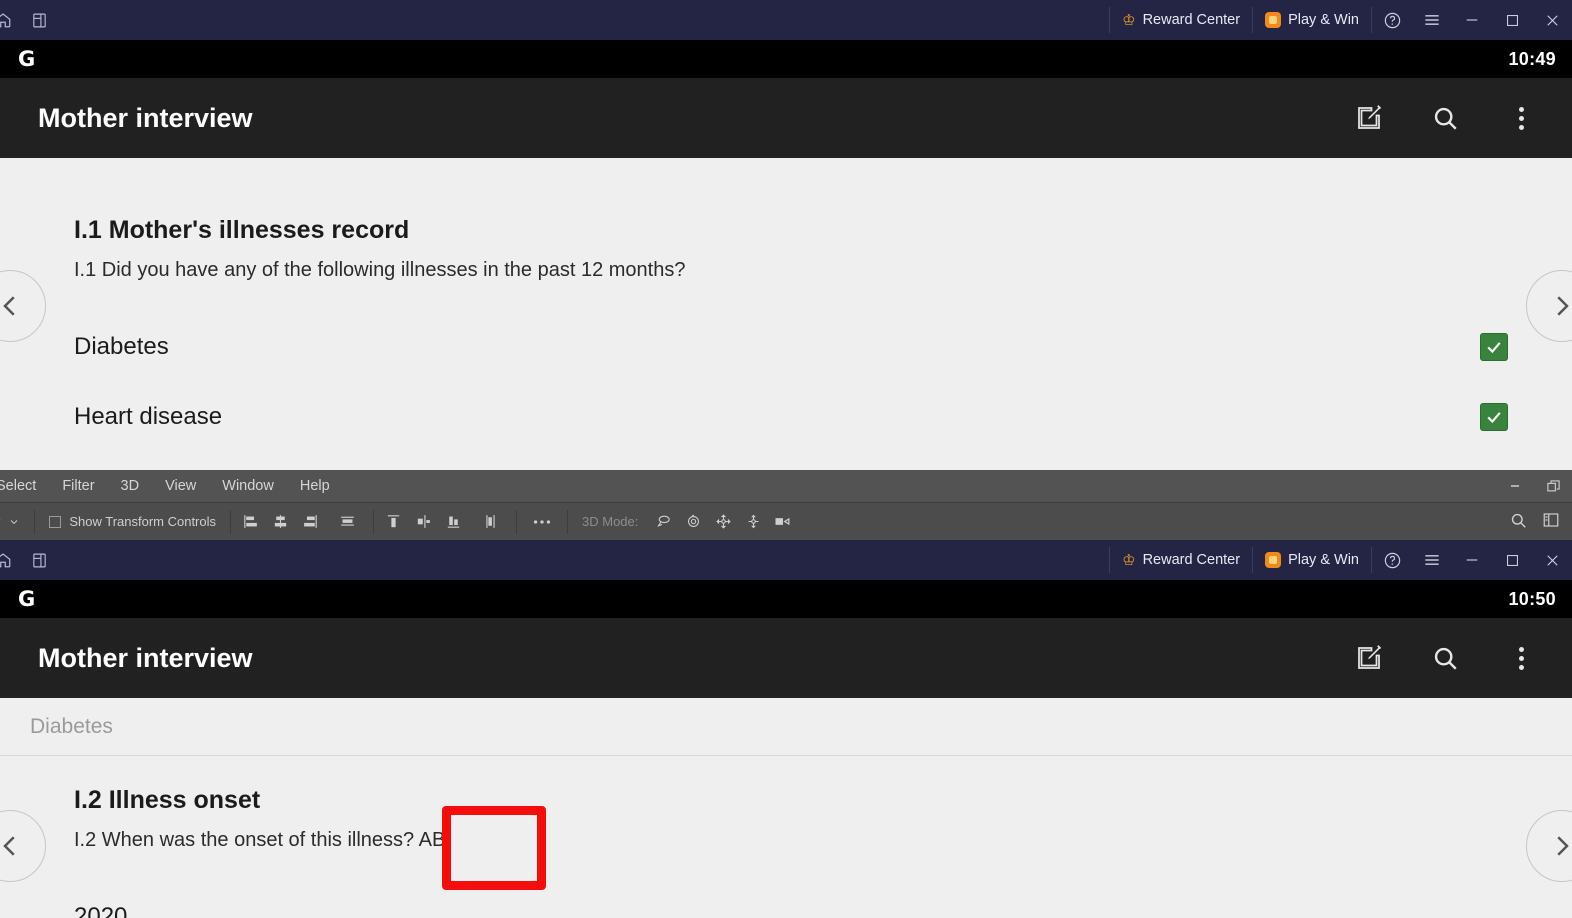 Image resolution: width=1572 pixels, height=918 pixels. I want to click on restore-window-icon, so click(1553, 486).